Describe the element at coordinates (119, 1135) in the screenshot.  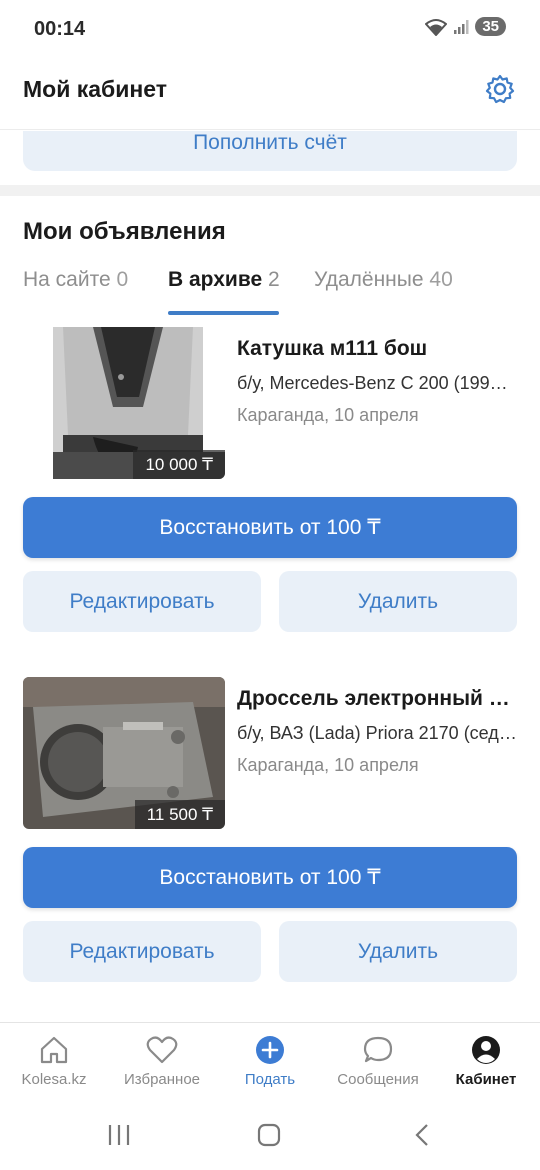
I see `recent-apps-icon` at that location.